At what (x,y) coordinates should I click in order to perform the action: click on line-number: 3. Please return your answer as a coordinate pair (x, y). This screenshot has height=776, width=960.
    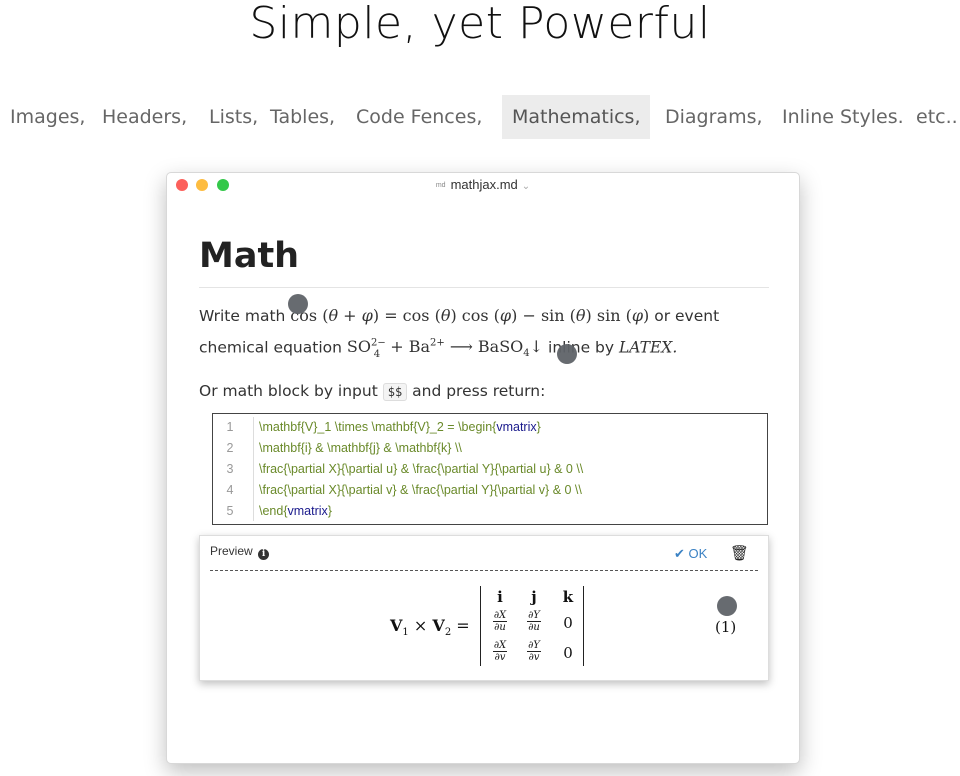
    Looking at the image, I should click on (230, 469).